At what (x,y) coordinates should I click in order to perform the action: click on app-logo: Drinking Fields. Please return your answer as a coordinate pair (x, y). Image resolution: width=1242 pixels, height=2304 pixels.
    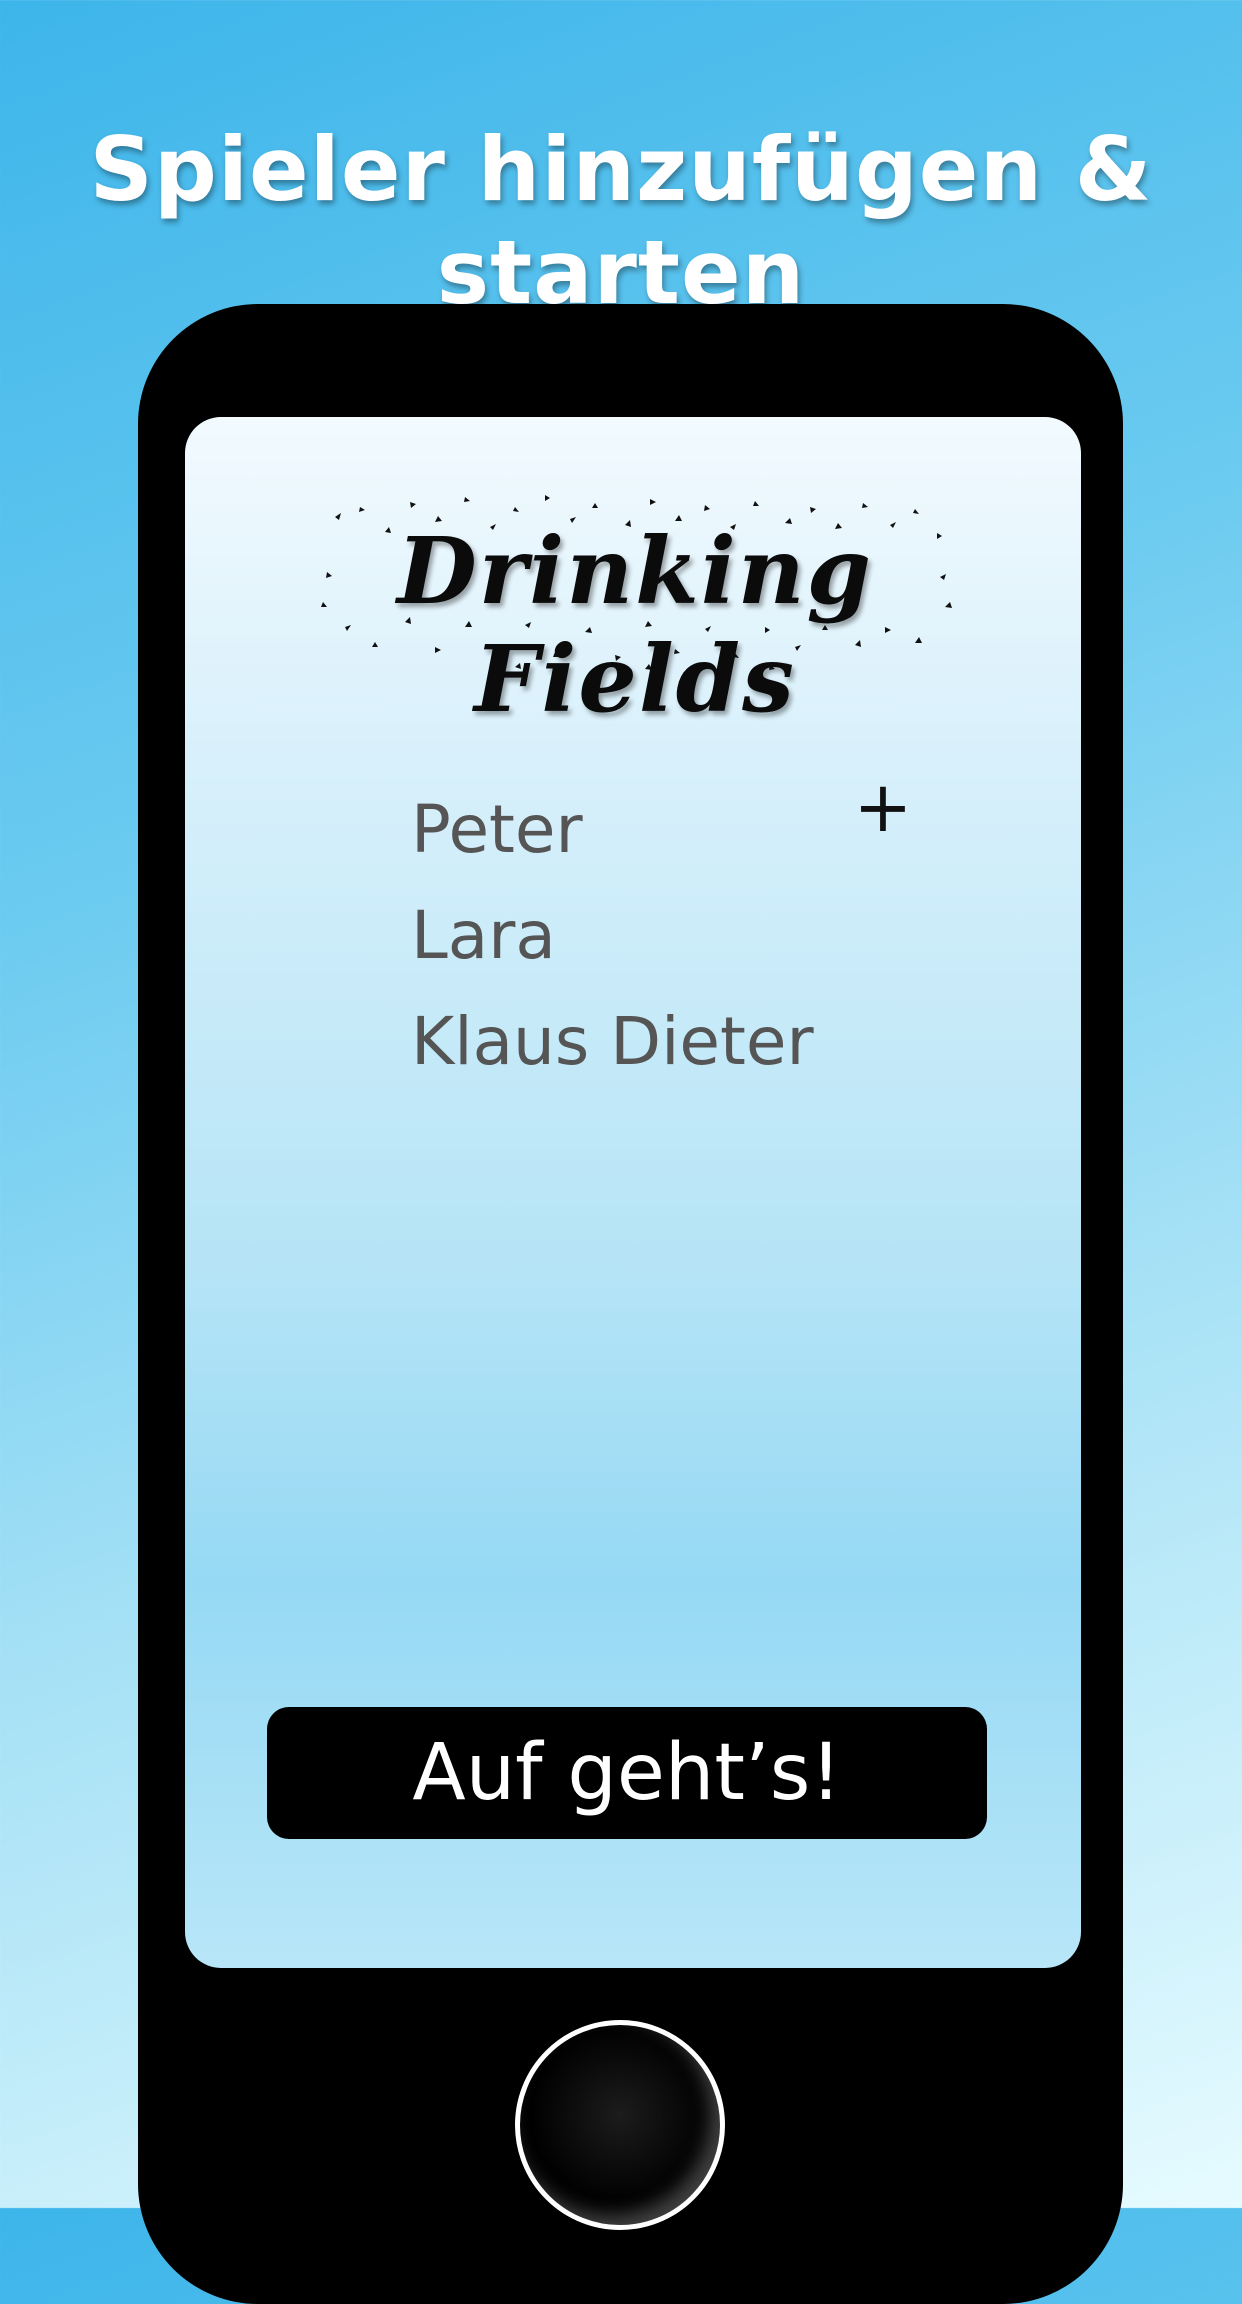
    Looking at the image, I should click on (635, 605).